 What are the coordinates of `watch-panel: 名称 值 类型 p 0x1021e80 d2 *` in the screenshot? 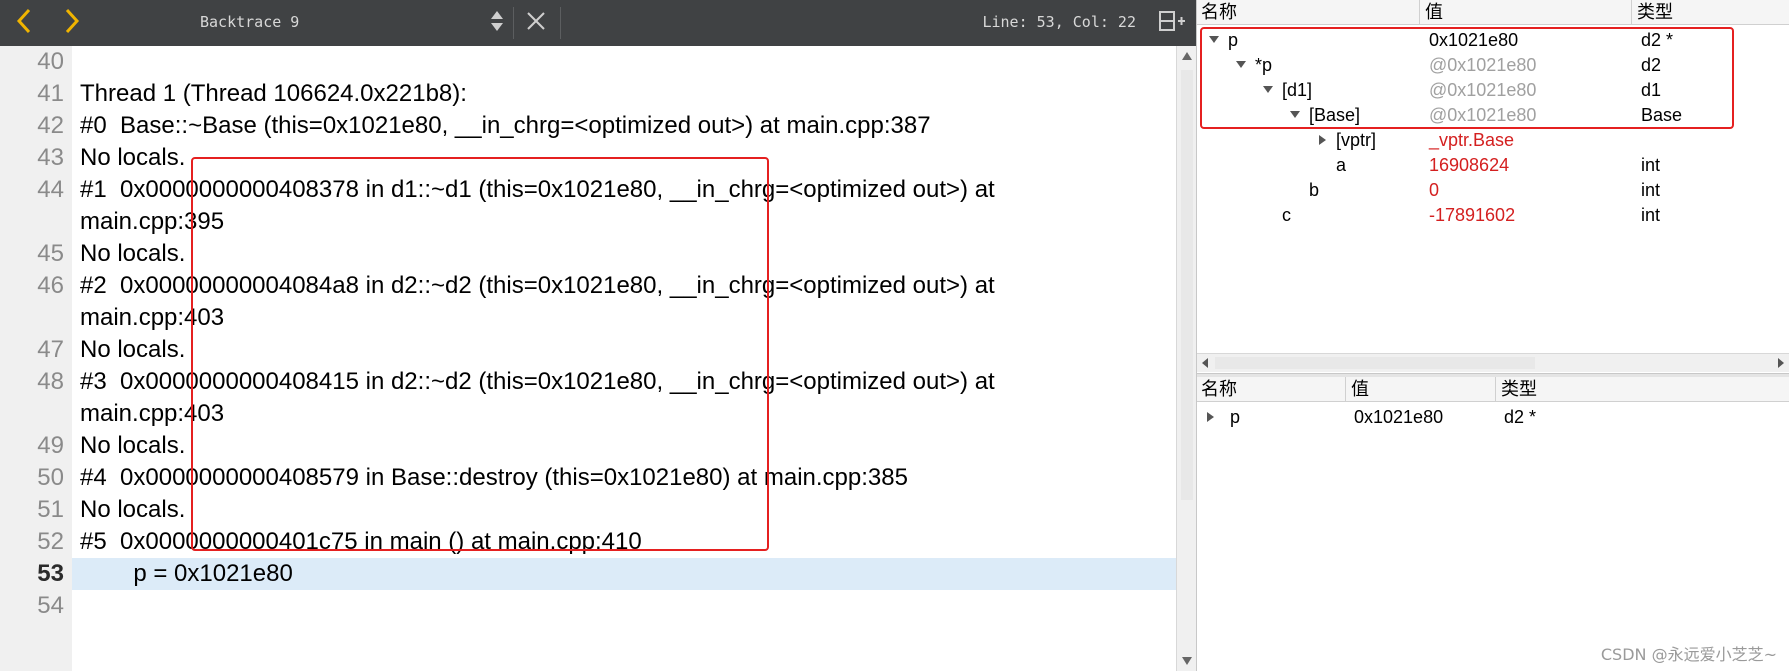 It's located at (1493, 524).